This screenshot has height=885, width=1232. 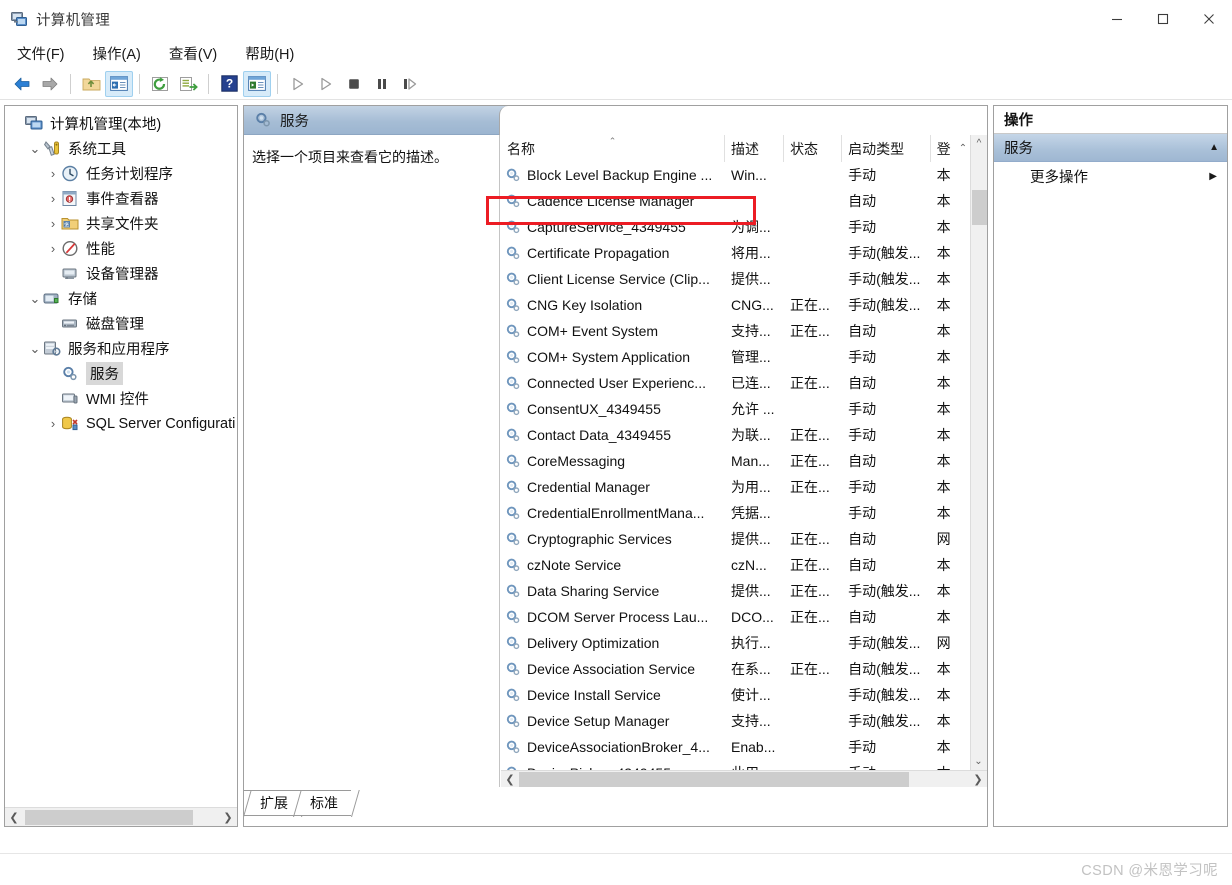 I want to click on table-row: czNote Service czN... 正在... 自动 本, so click(x=735, y=565).